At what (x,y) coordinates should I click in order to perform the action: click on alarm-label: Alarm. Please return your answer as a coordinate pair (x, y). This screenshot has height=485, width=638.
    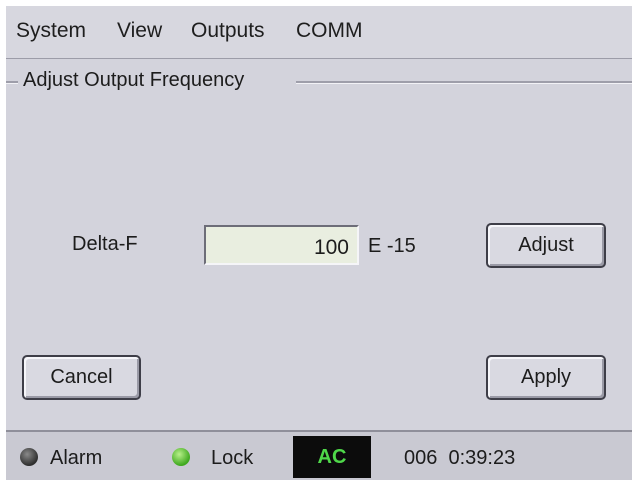
    Looking at the image, I should click on (76, 458).